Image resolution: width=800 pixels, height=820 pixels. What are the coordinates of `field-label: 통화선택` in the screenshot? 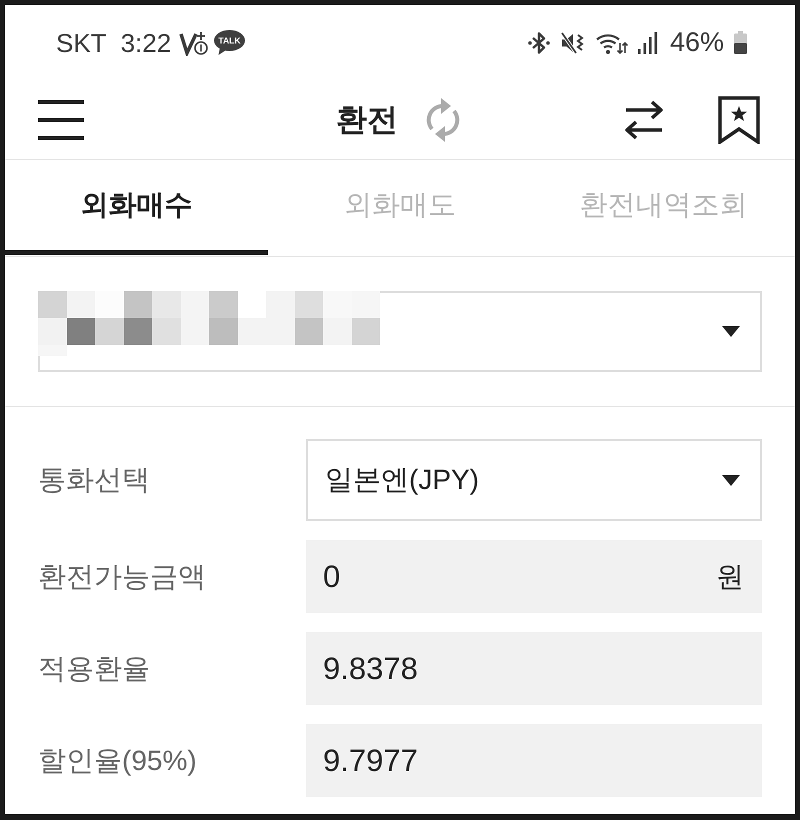 It's located at (94, 480).